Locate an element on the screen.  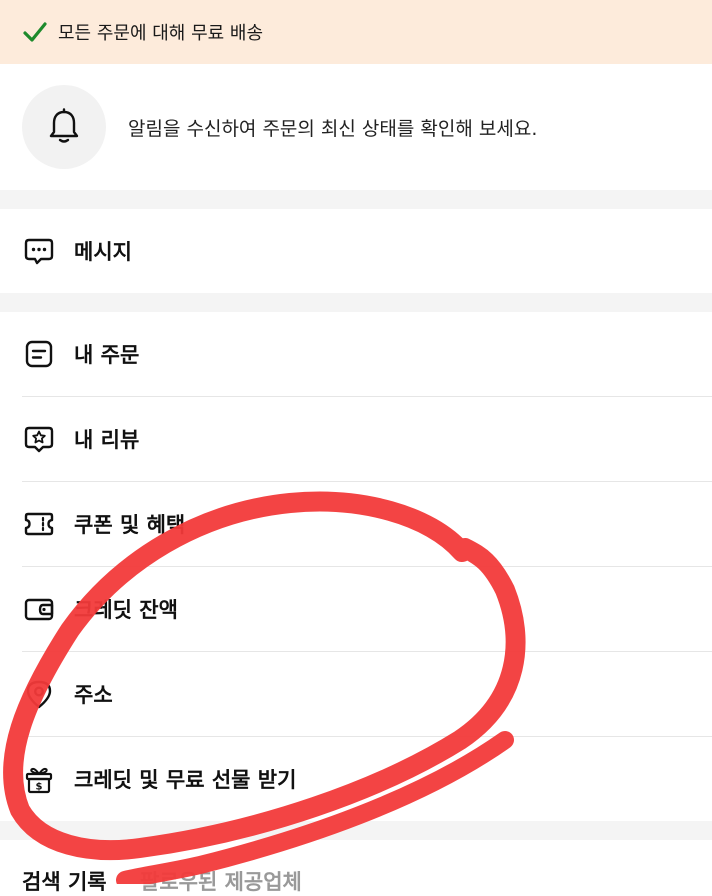
followed-providers-tab: 팔로우된 제공업체 is located at coordinates (221, 881).